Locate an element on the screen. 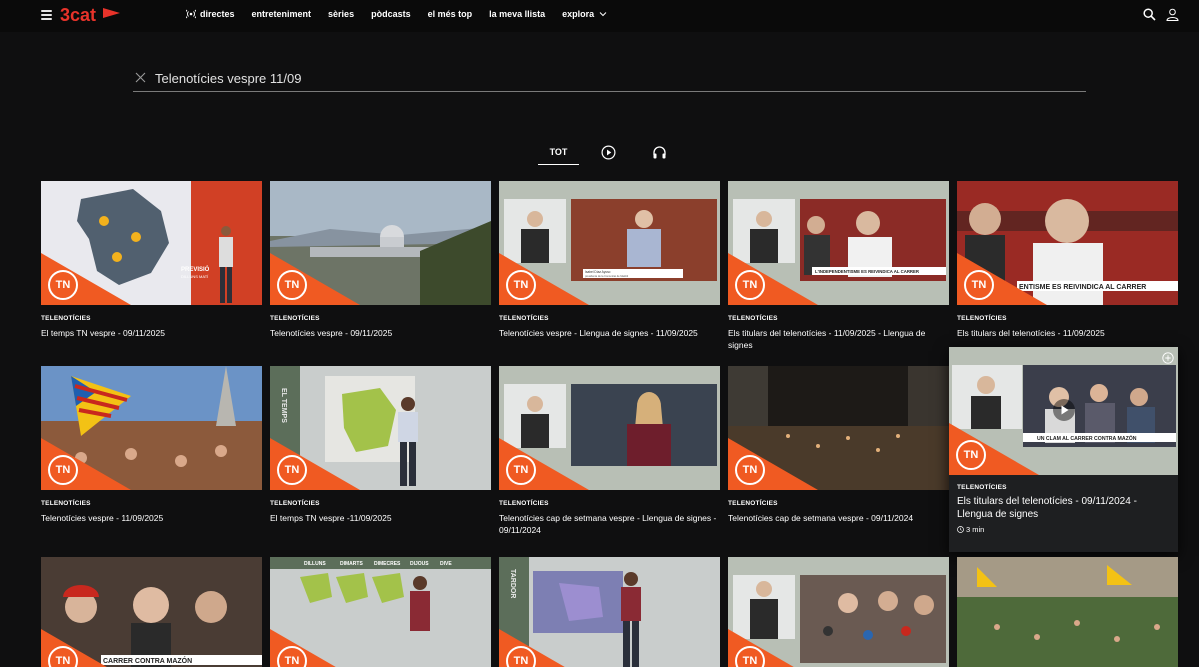 The height and width of the screenshot is (667, 1199). user-icon is located at coordinates (1172, 14).